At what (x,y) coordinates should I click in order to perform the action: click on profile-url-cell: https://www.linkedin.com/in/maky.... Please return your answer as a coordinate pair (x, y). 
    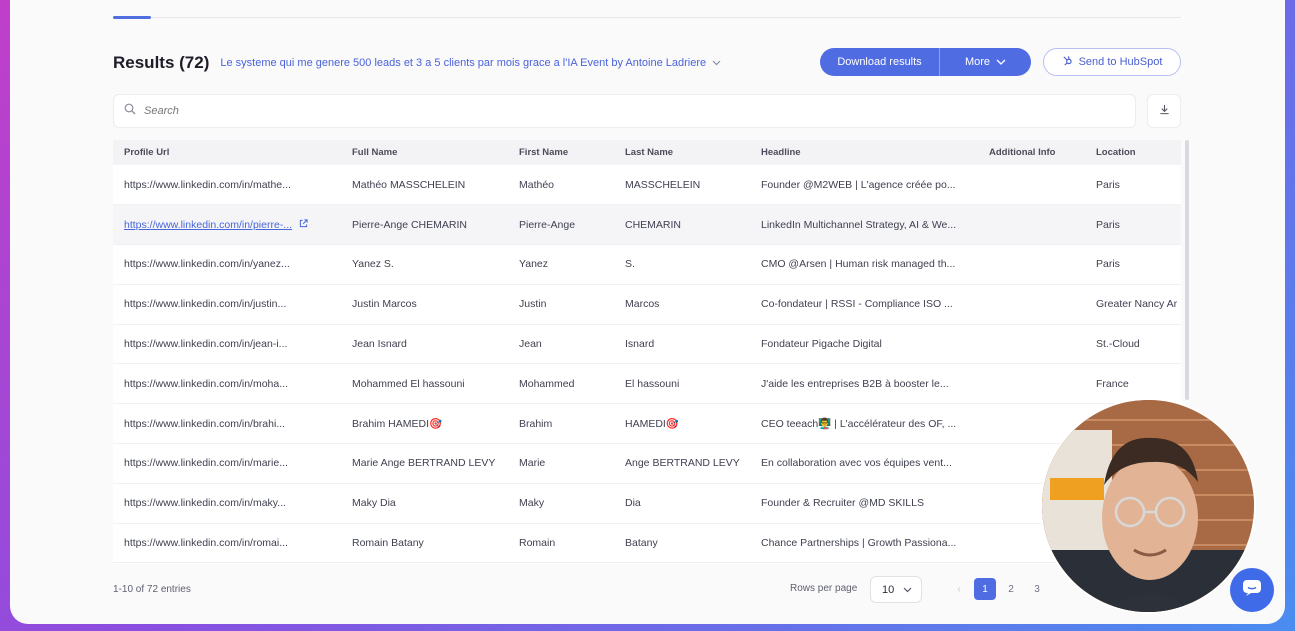
    Looking at the image, I should click on (227, 503).